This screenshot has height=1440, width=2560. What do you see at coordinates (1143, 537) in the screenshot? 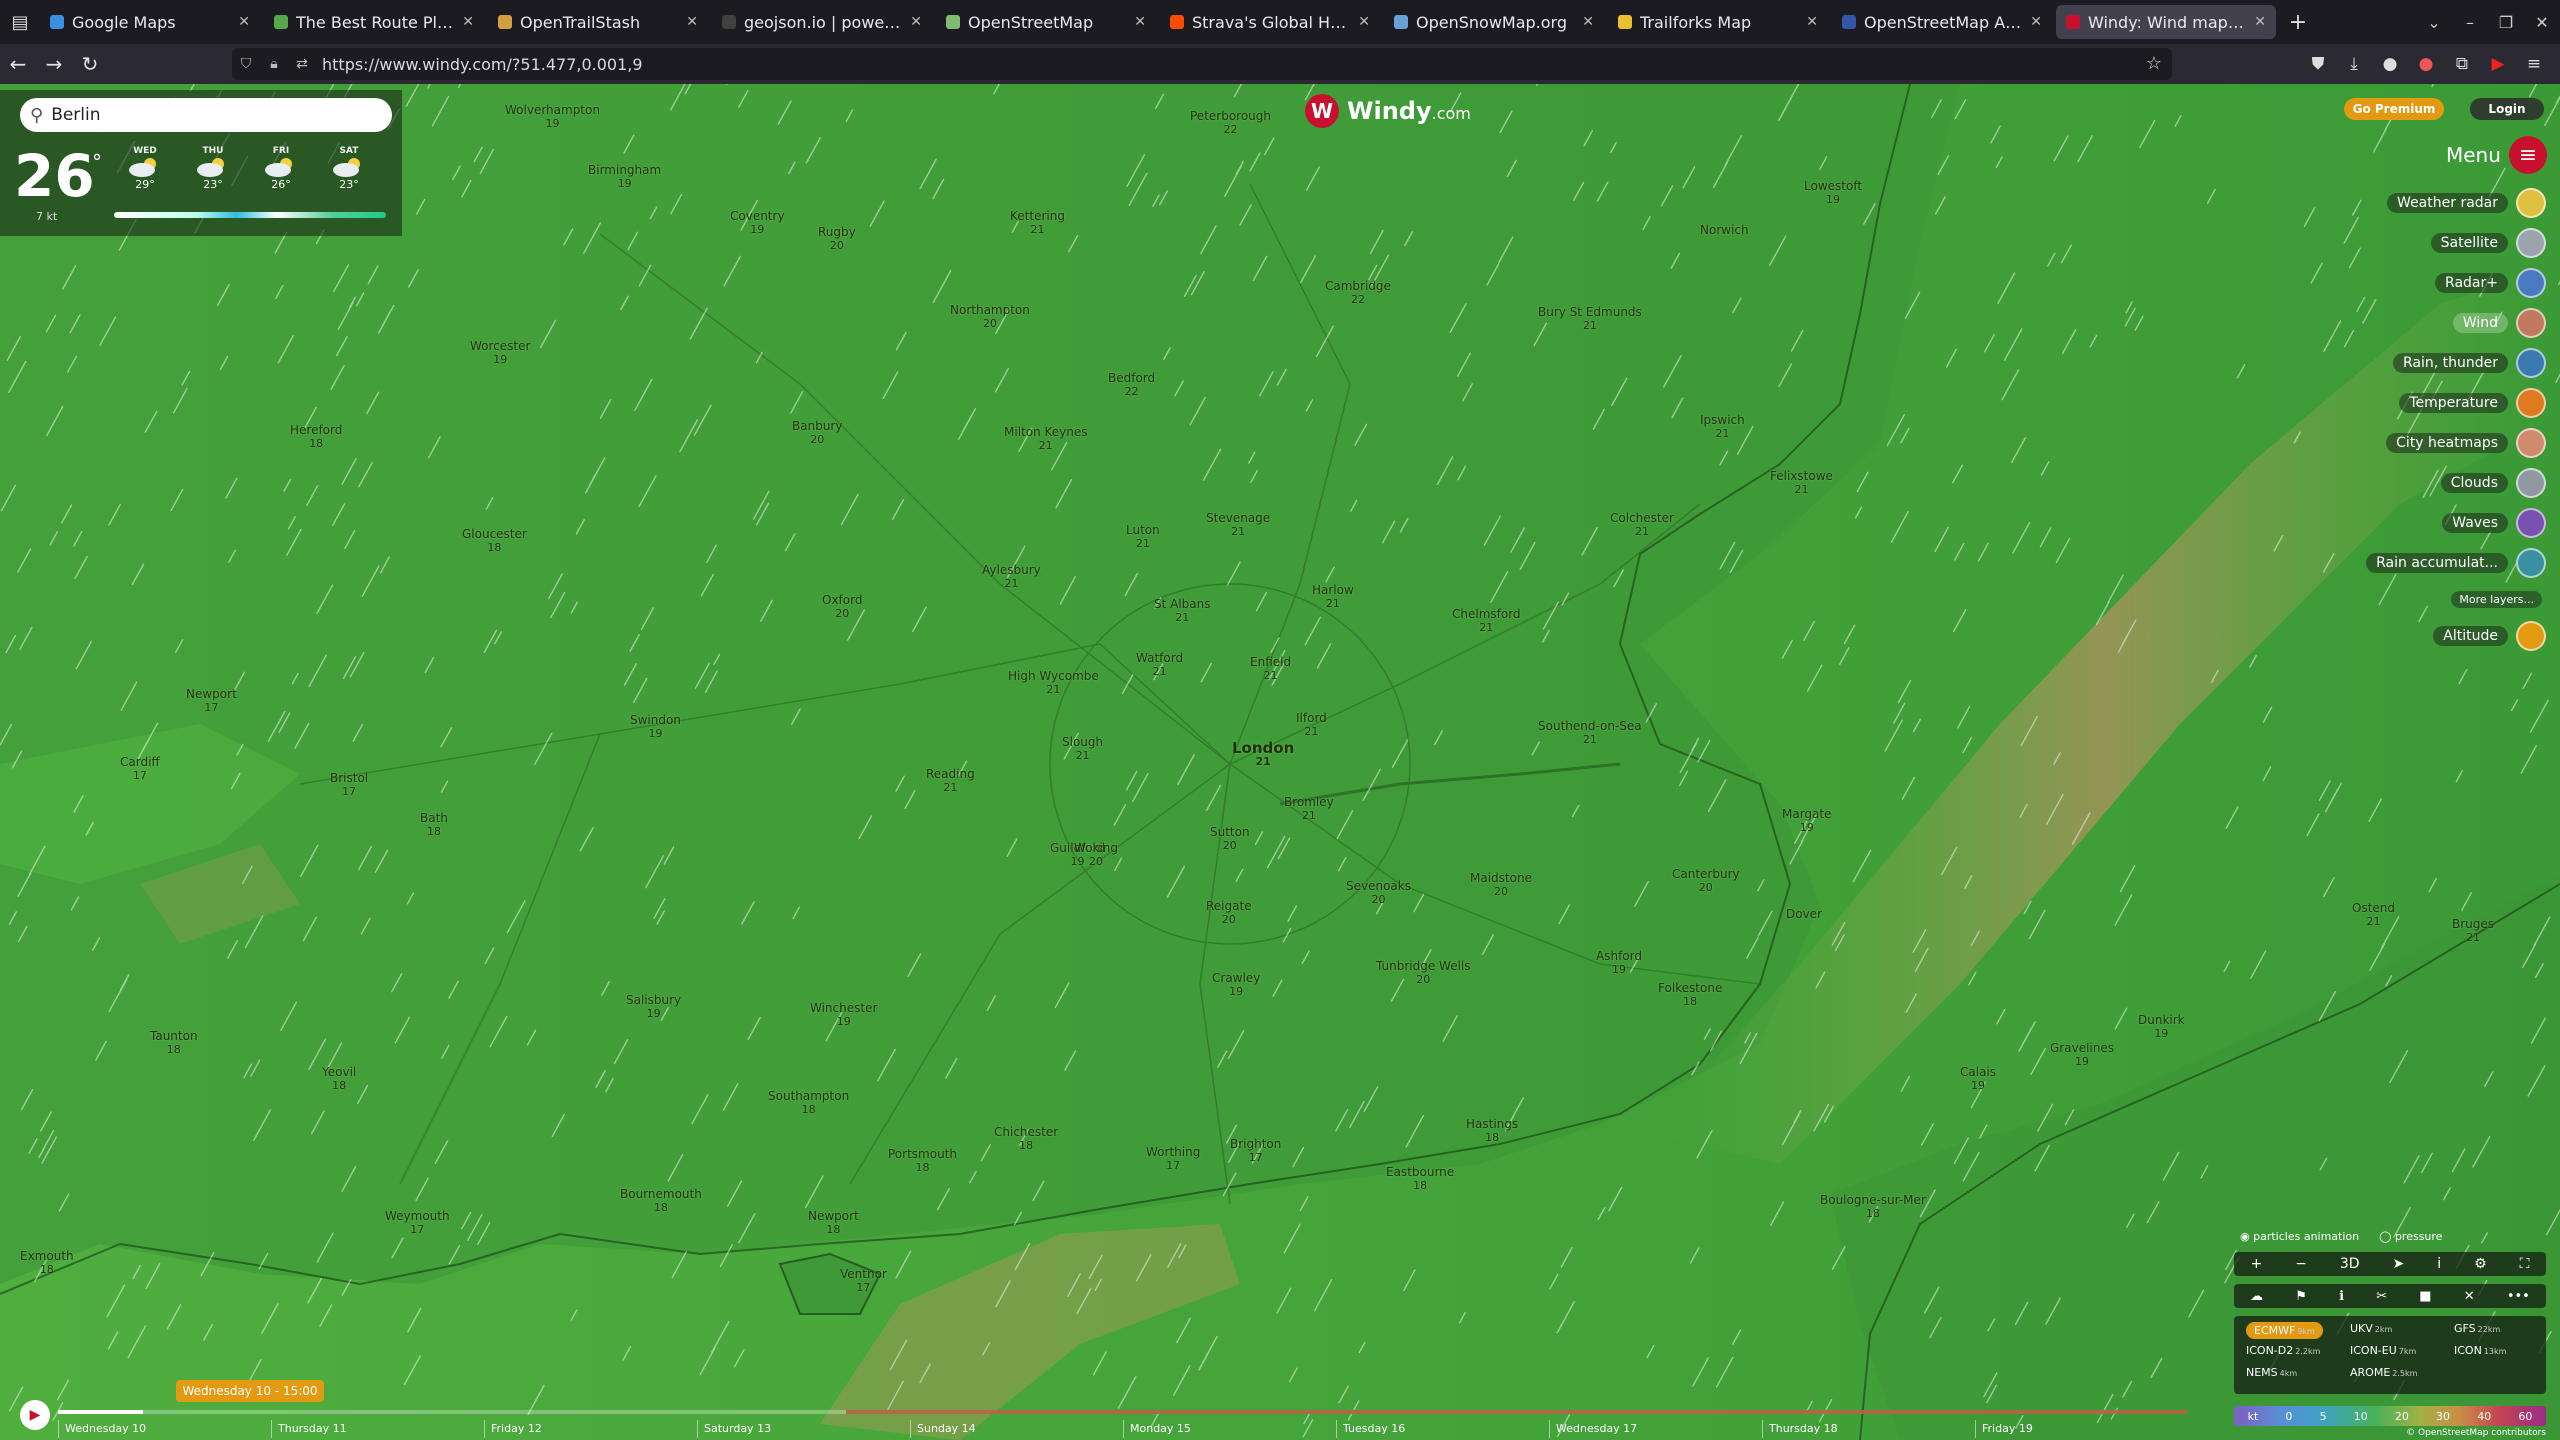
I see `place-label: Luton 21` at bounding box center [1143, 537].